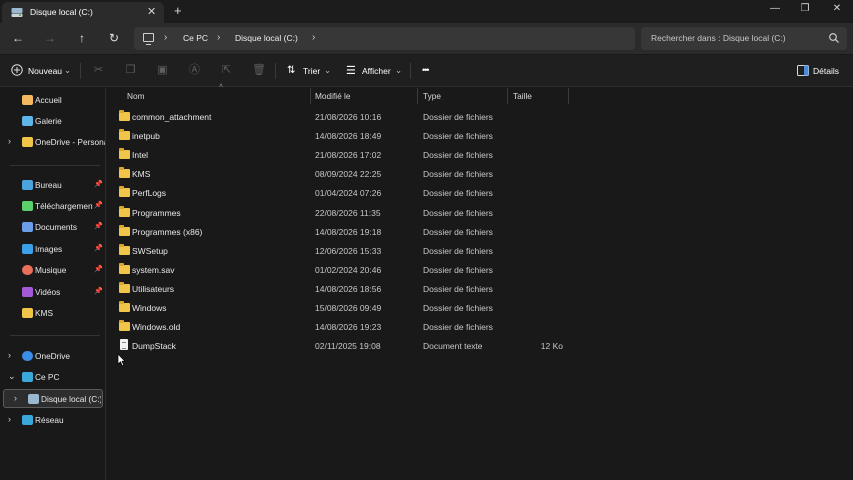  Describe the element at coordinates (153, 270) in the screenshot. I see `file-name: system.sav` at that location.